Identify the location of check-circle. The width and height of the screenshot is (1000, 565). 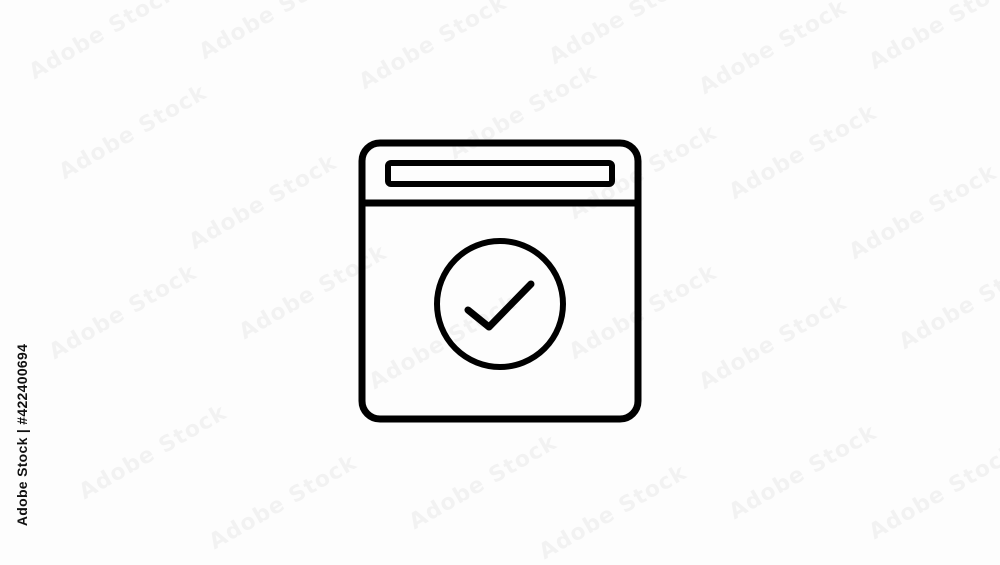
(500, 304).